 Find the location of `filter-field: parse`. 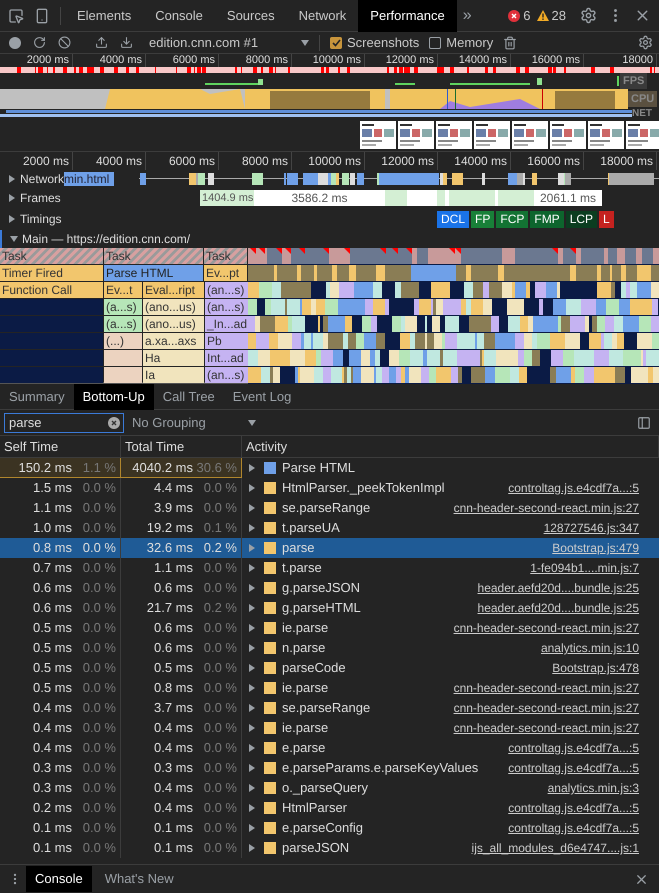

filter-field: parse is located at coordinates (64, 422).